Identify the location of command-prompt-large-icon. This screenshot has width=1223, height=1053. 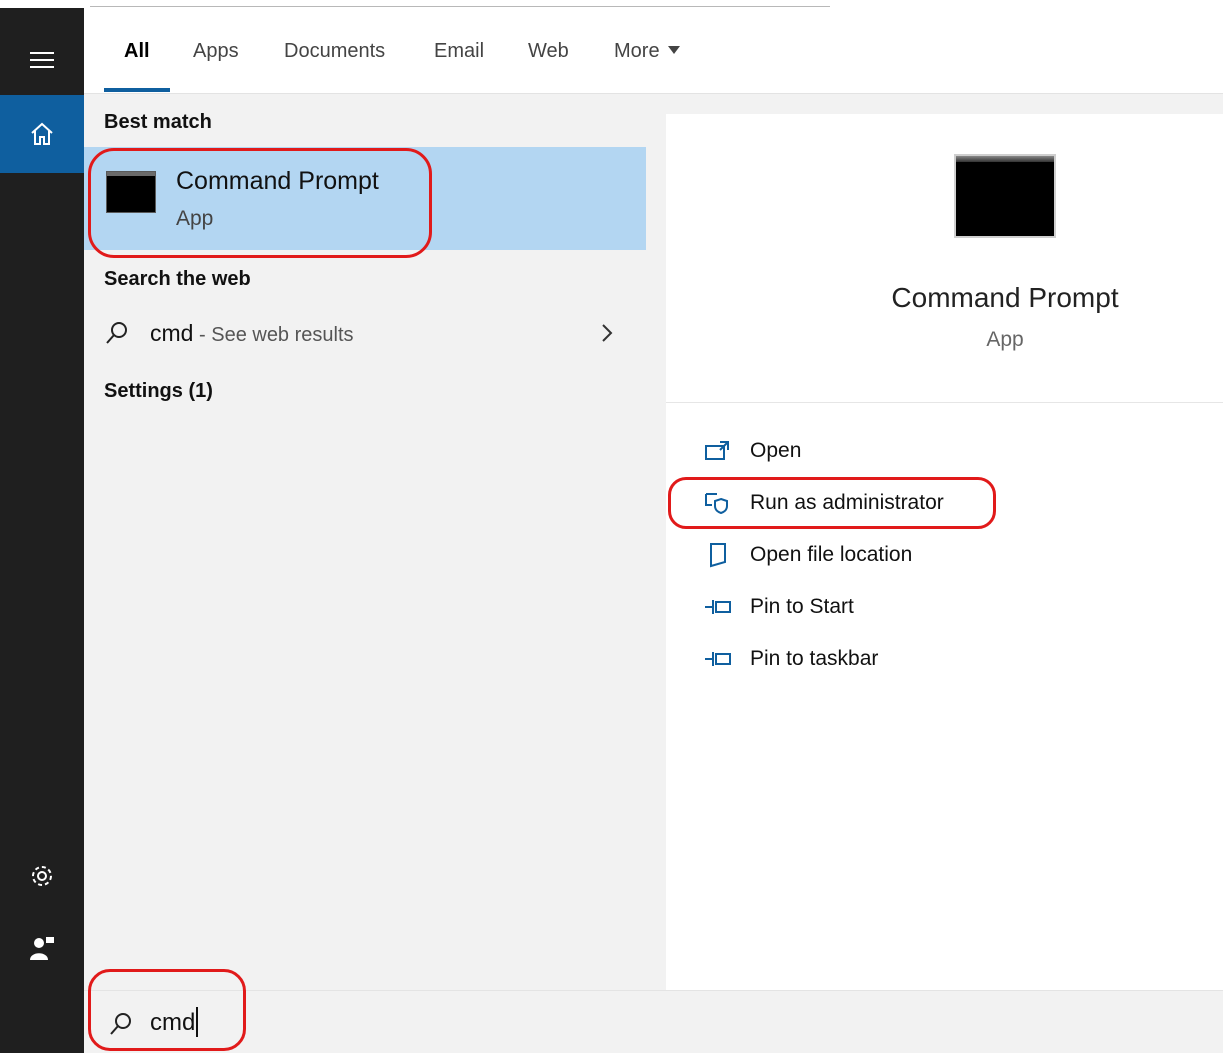
(1005, 196).